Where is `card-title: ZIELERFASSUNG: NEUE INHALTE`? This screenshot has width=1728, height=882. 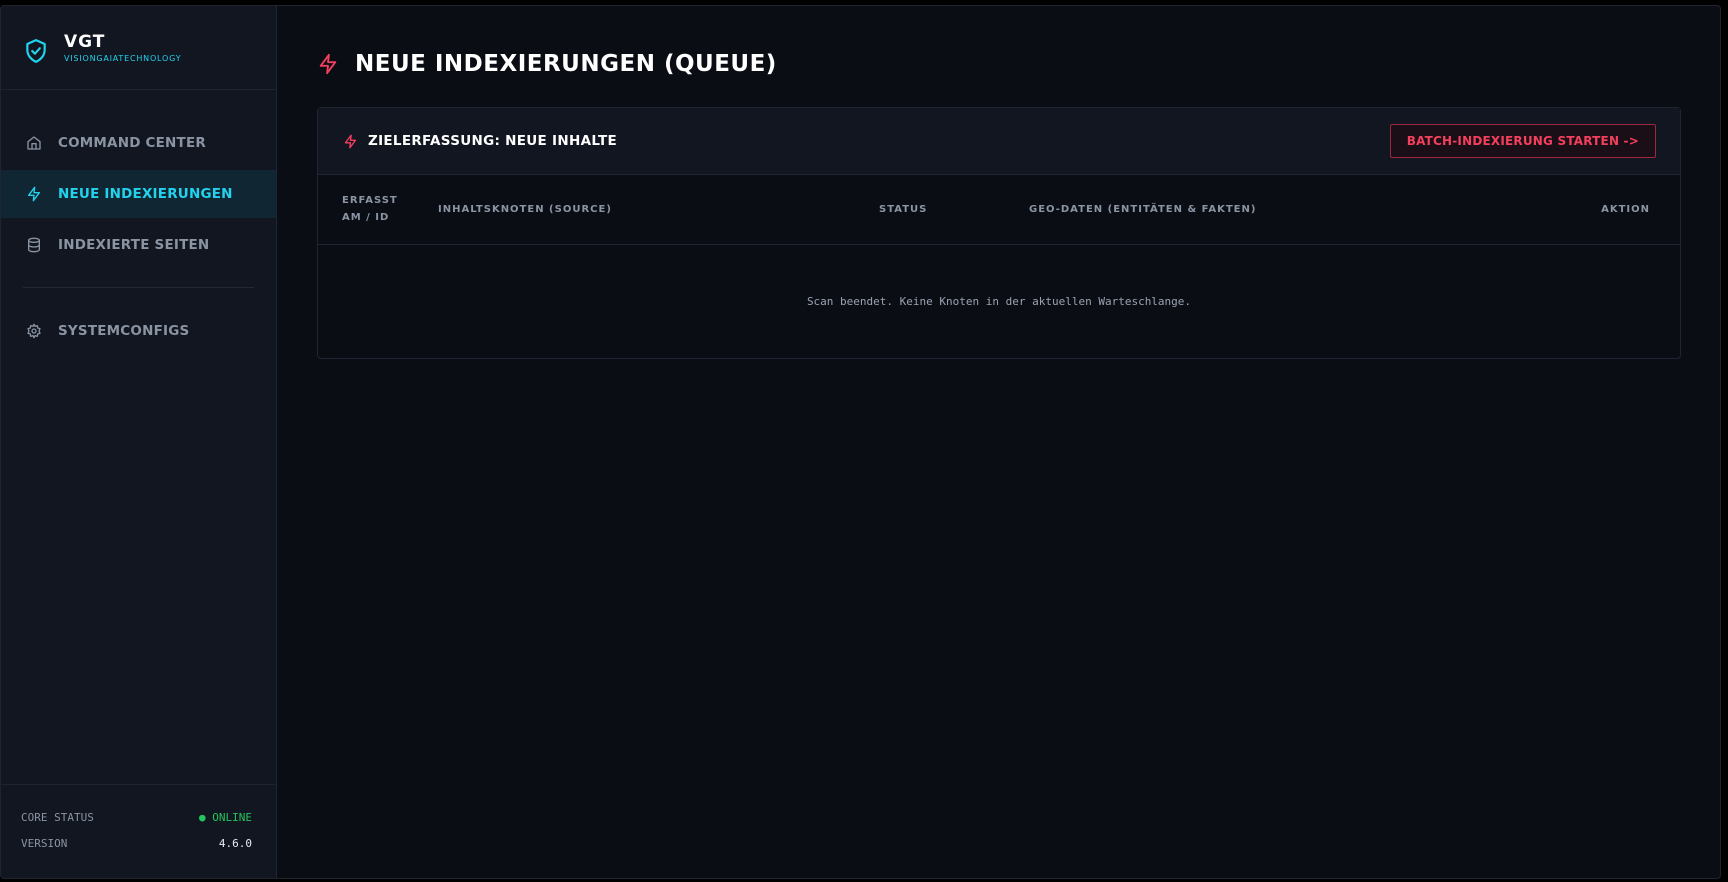
card-title: ZIELERFASSUNG: NEUE INHALTE is located at coordinates (493, 141).